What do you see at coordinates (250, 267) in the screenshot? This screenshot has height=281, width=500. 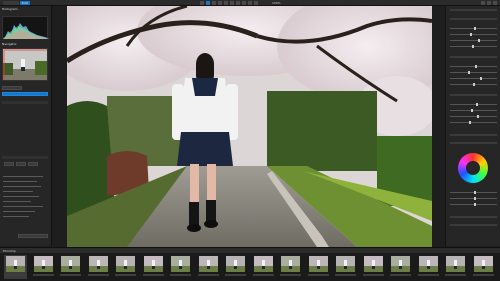 I see `filmstrip` at bounding box center [250, 267].